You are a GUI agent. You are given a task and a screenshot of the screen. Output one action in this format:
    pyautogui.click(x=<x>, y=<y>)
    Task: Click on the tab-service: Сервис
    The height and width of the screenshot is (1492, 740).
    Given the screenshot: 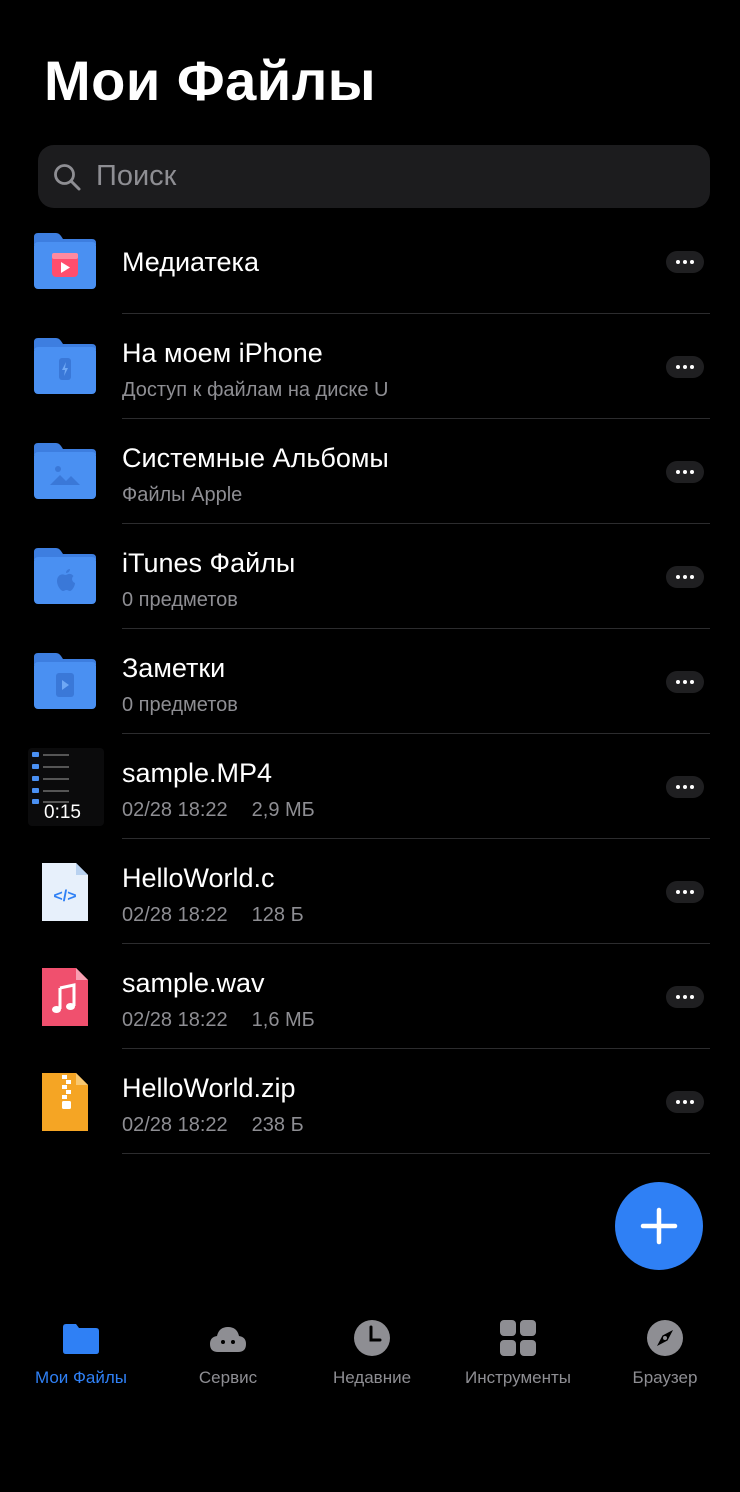 What is the action you would take?
    pyautogui.click(x=228, y=1344)
    